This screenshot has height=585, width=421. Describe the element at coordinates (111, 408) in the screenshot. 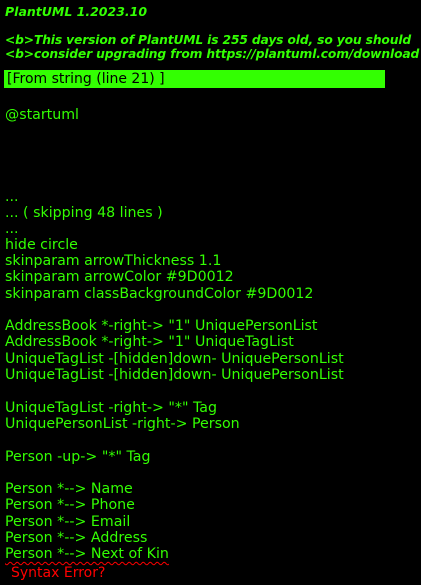

I see `source-line: UniqueTagList -right-> "*" Tag` at that location.